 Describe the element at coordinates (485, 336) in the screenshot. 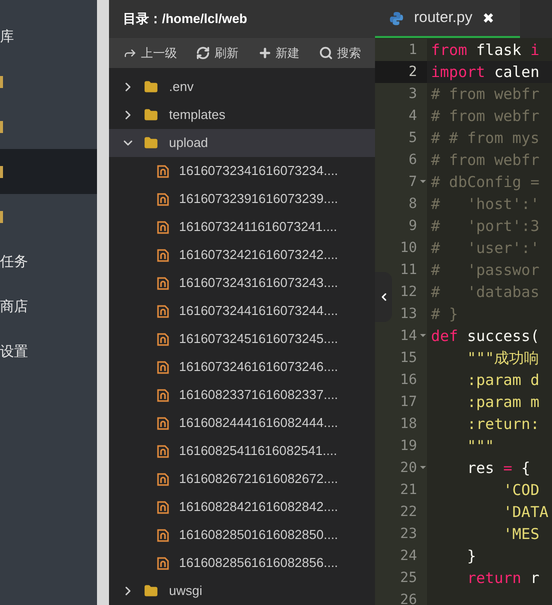

I see `code-text: def success(` at that location.